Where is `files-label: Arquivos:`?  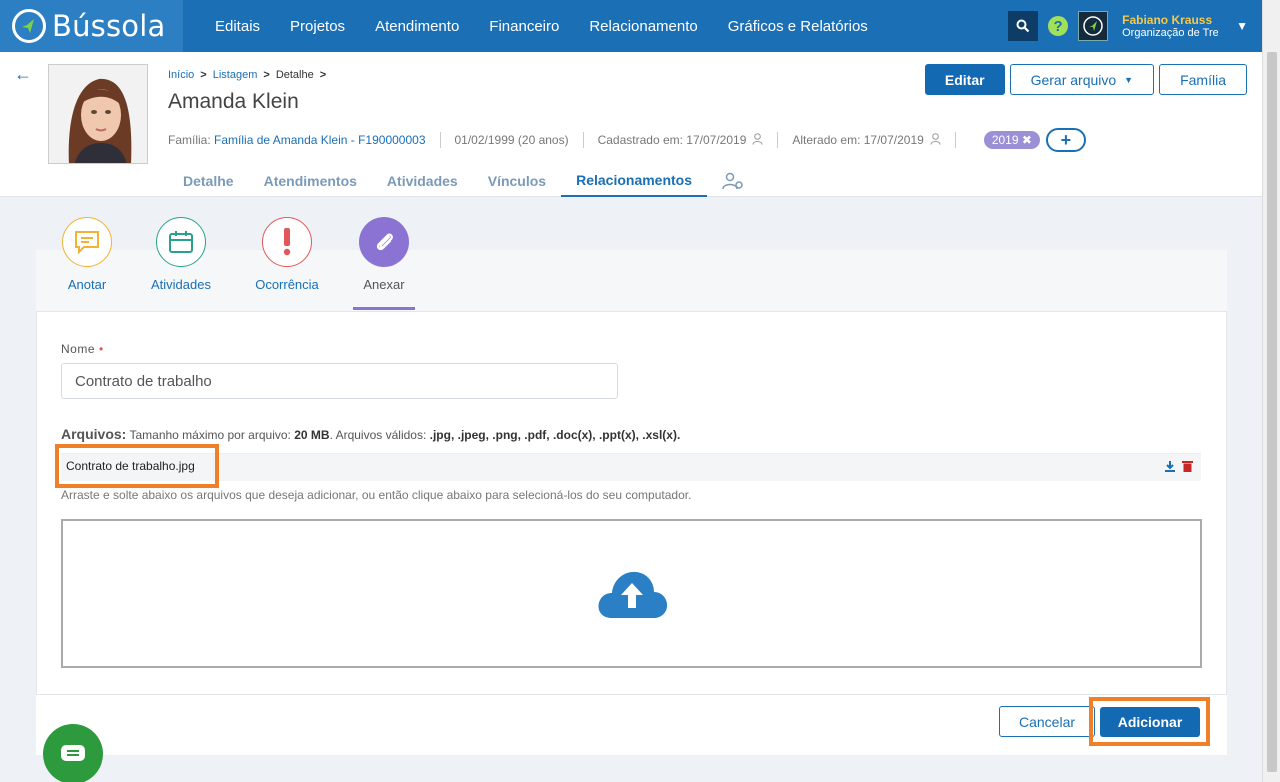 files-label: Arquivos: is located at coordinates (94, 434).